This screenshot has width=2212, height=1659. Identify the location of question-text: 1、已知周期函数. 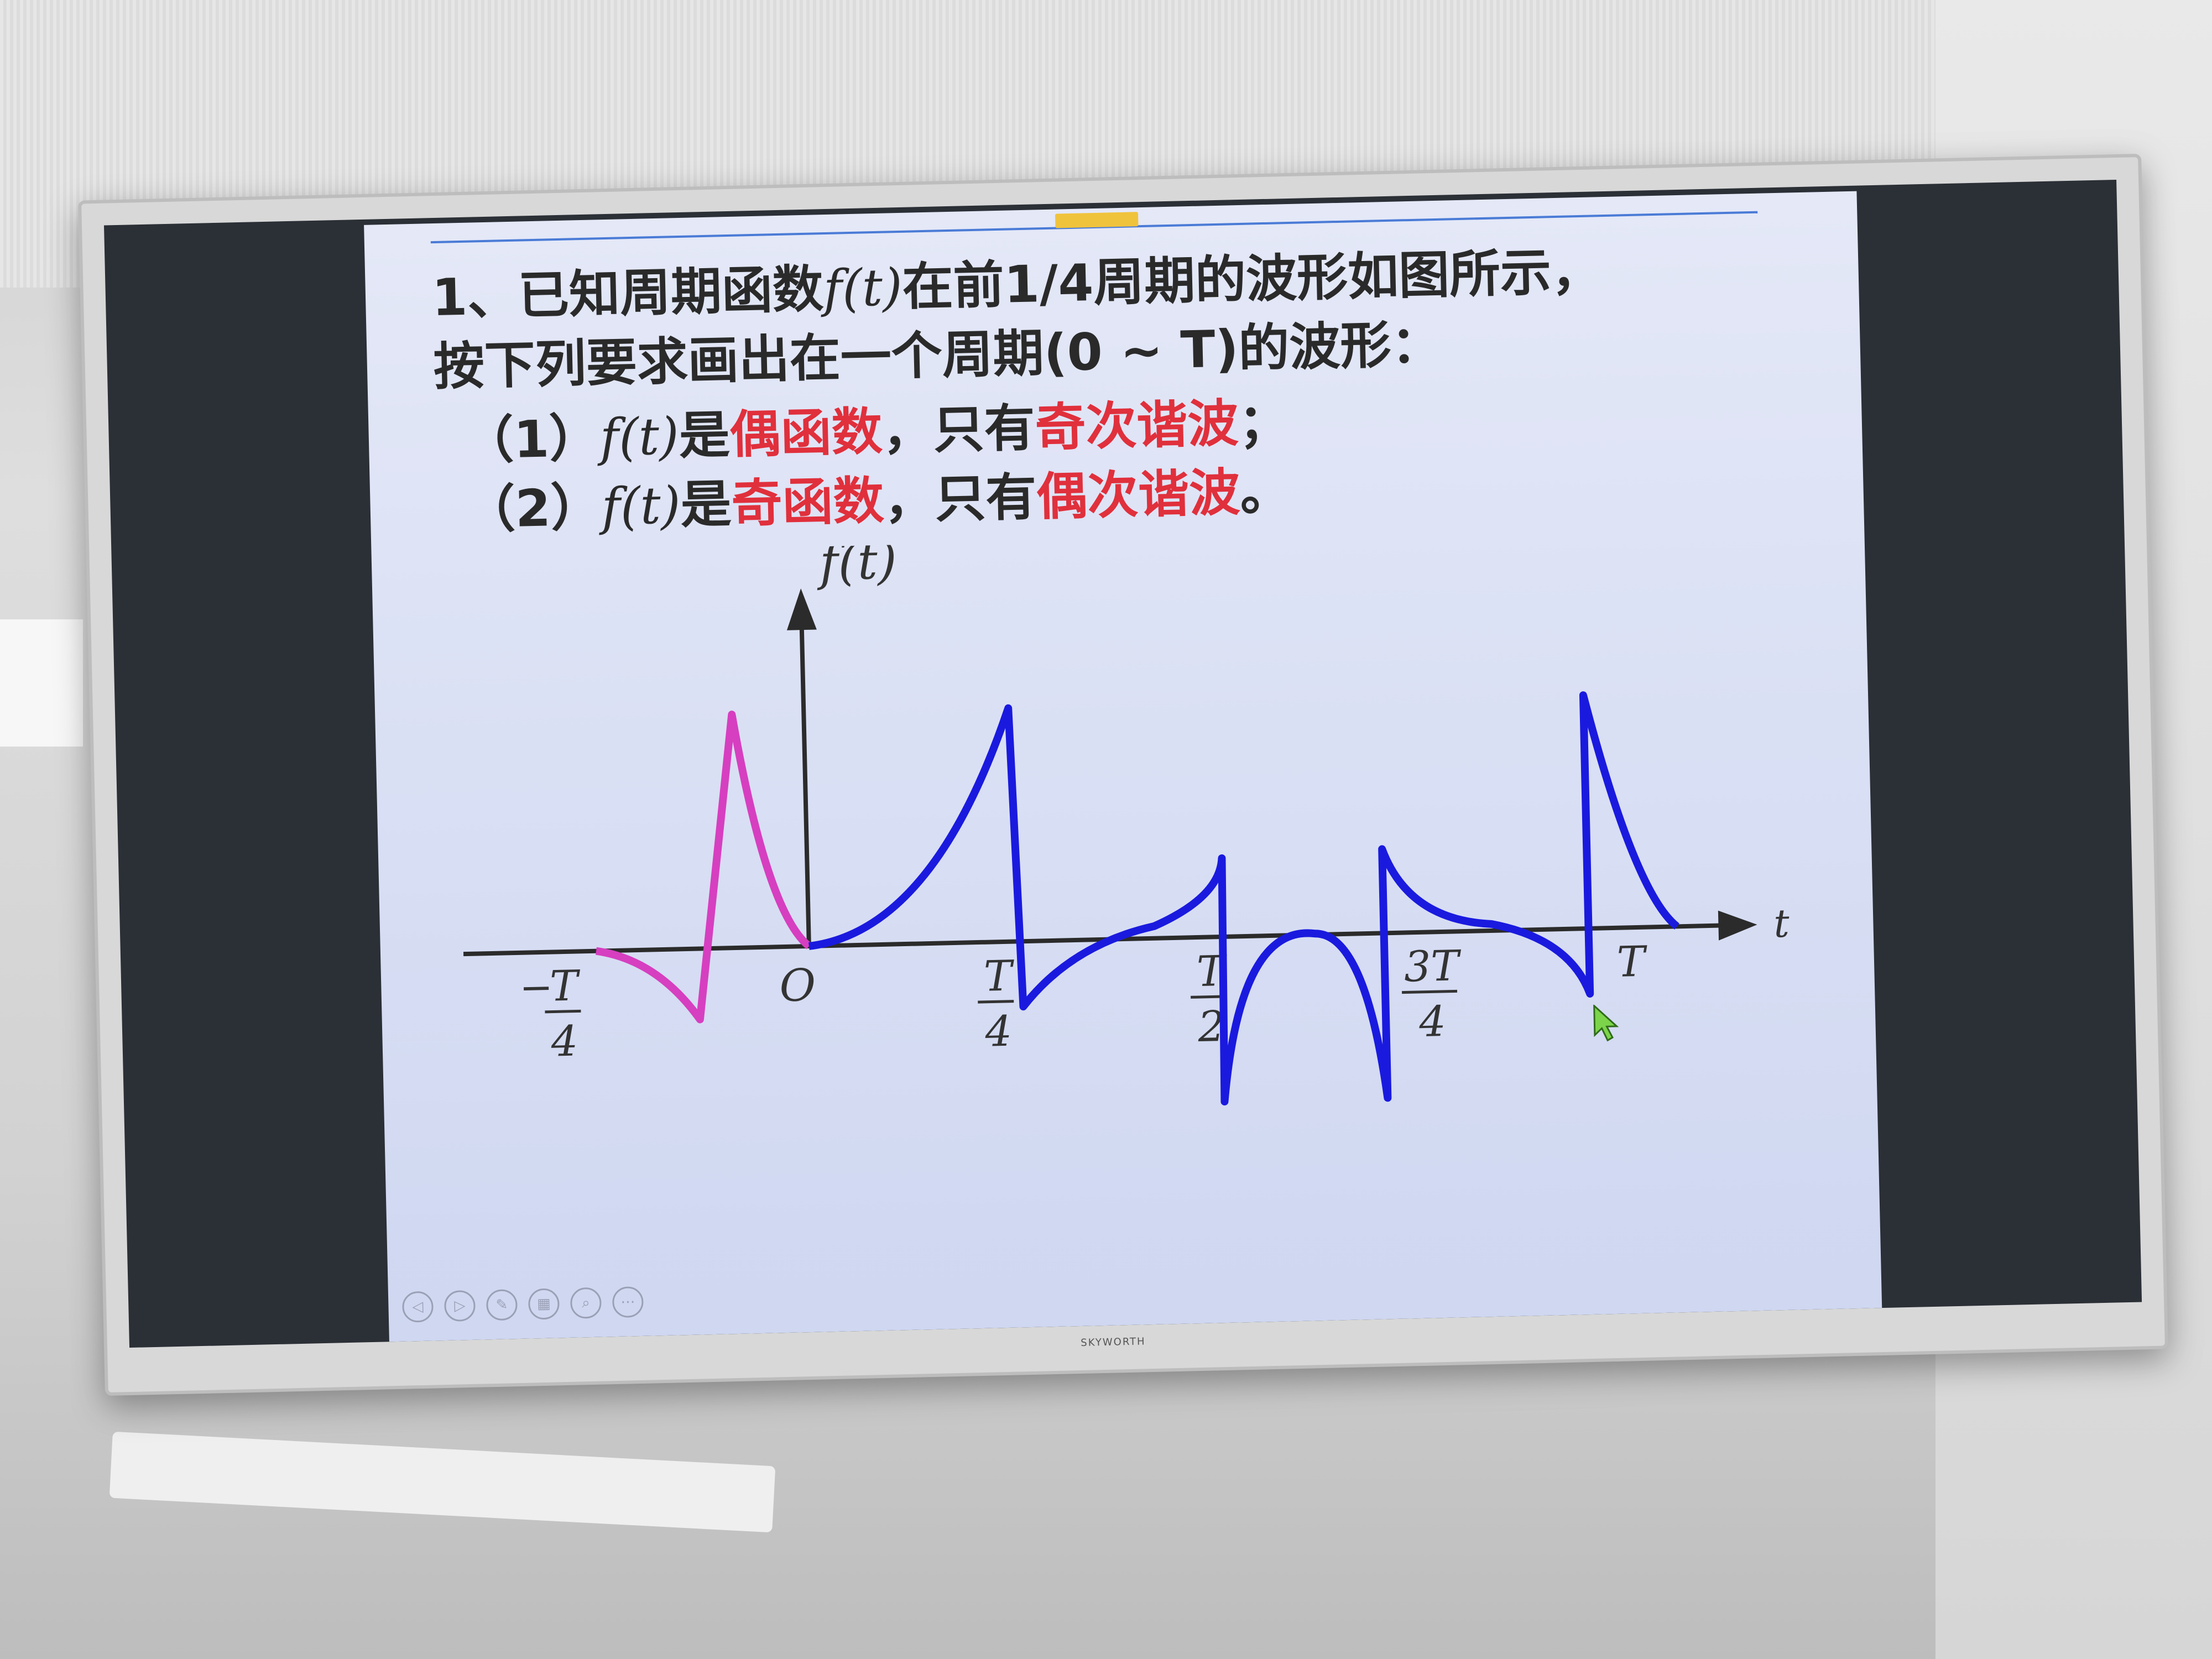
(628, 294).